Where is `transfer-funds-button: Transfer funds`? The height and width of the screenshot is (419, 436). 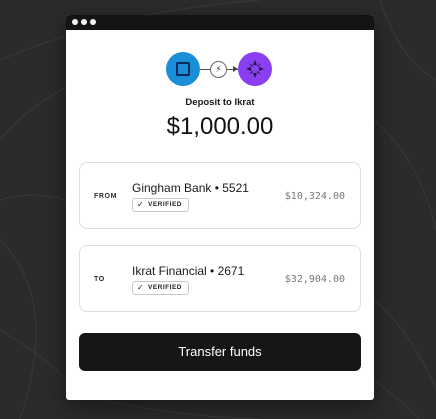
transfer-funds-button: Transfer funds is located at coordinates (220, 352).